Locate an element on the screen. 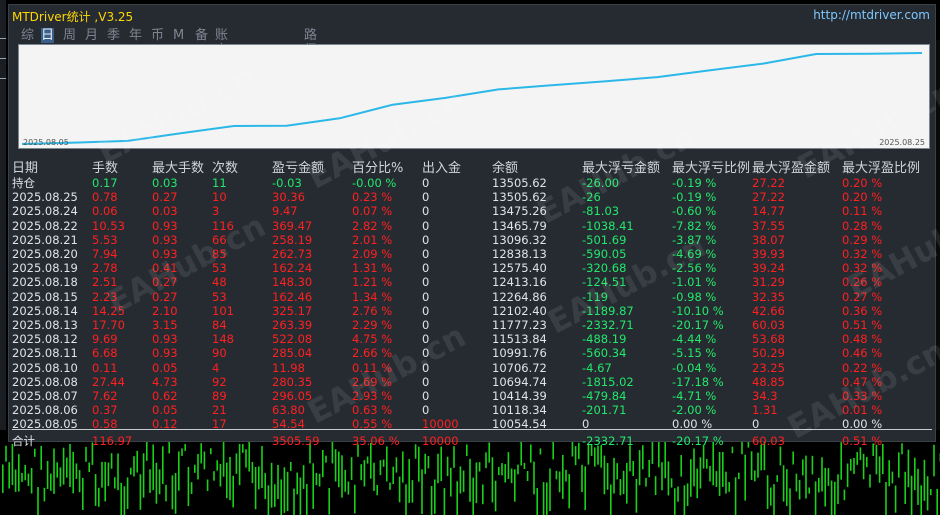 This screenshot has height=515, width=940. cell-date: 2025.08.13 is located at coordinates (45, 325).